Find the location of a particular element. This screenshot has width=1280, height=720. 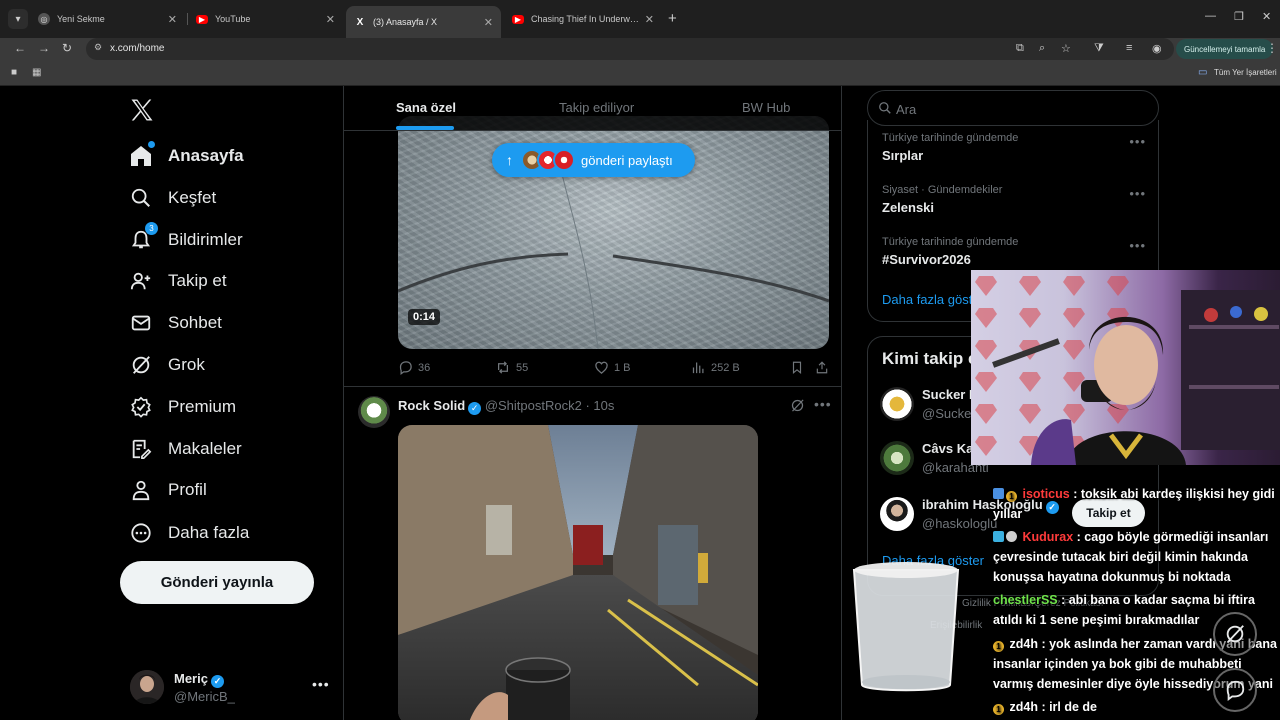

like-button: 1 B is located at coordinates (612, 367).